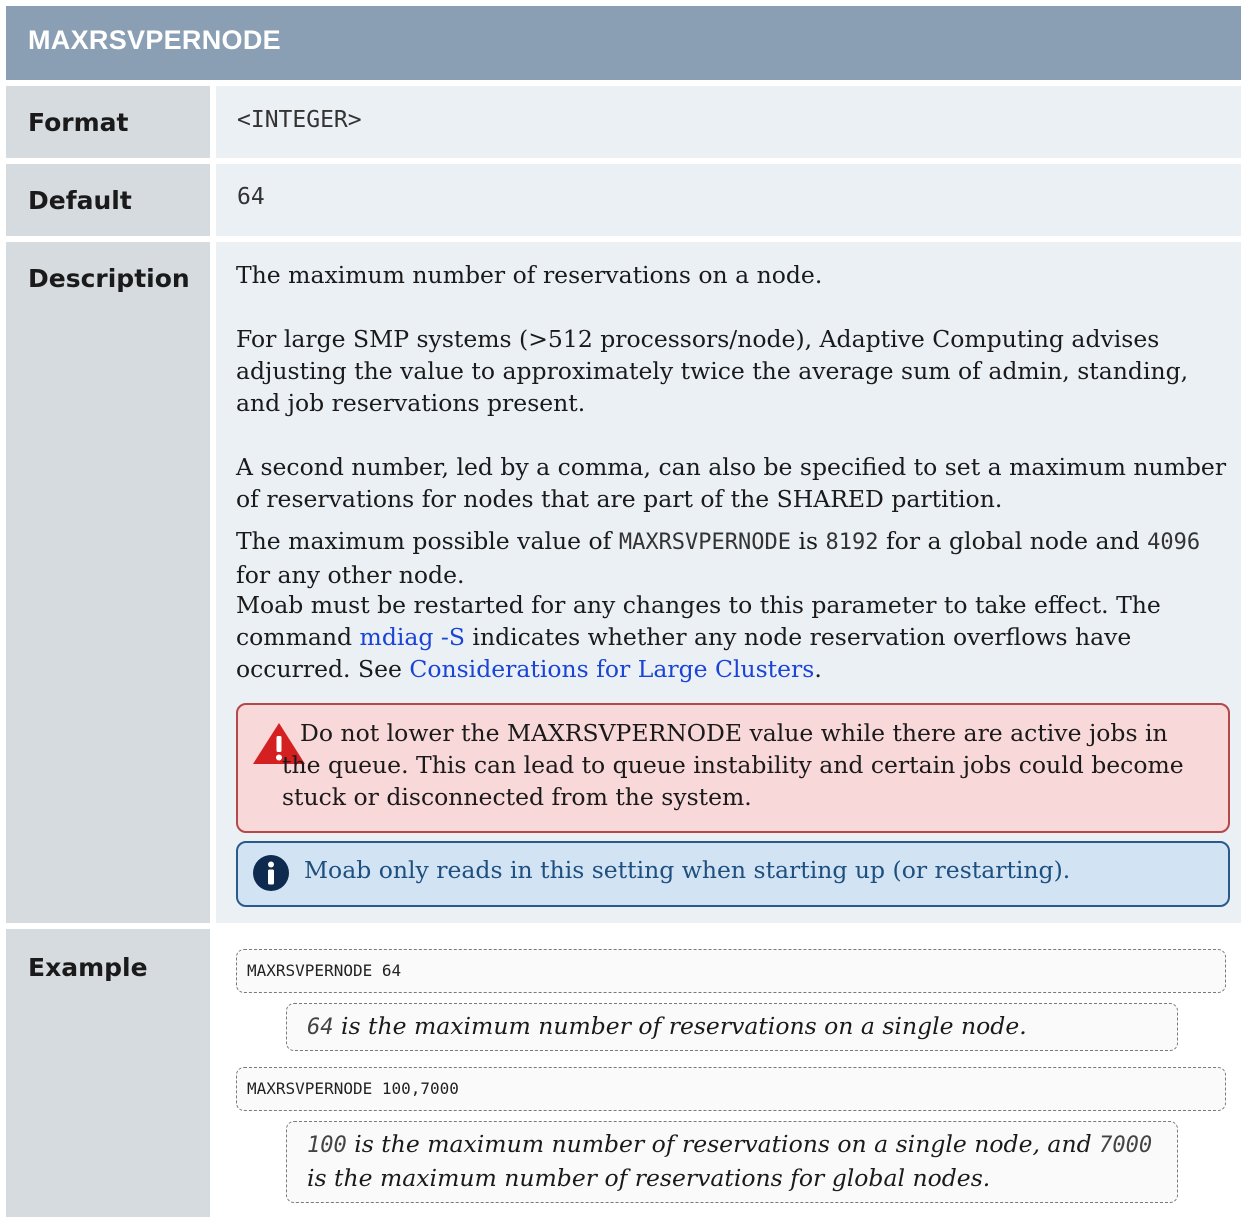 Image resolution: width=1241 pixels, height=1217 pixels. What do you see at coordinates (412, 637) in the screenshot?
I see `mdiag-link: mdiag -S` at bounding box center [412, 637].